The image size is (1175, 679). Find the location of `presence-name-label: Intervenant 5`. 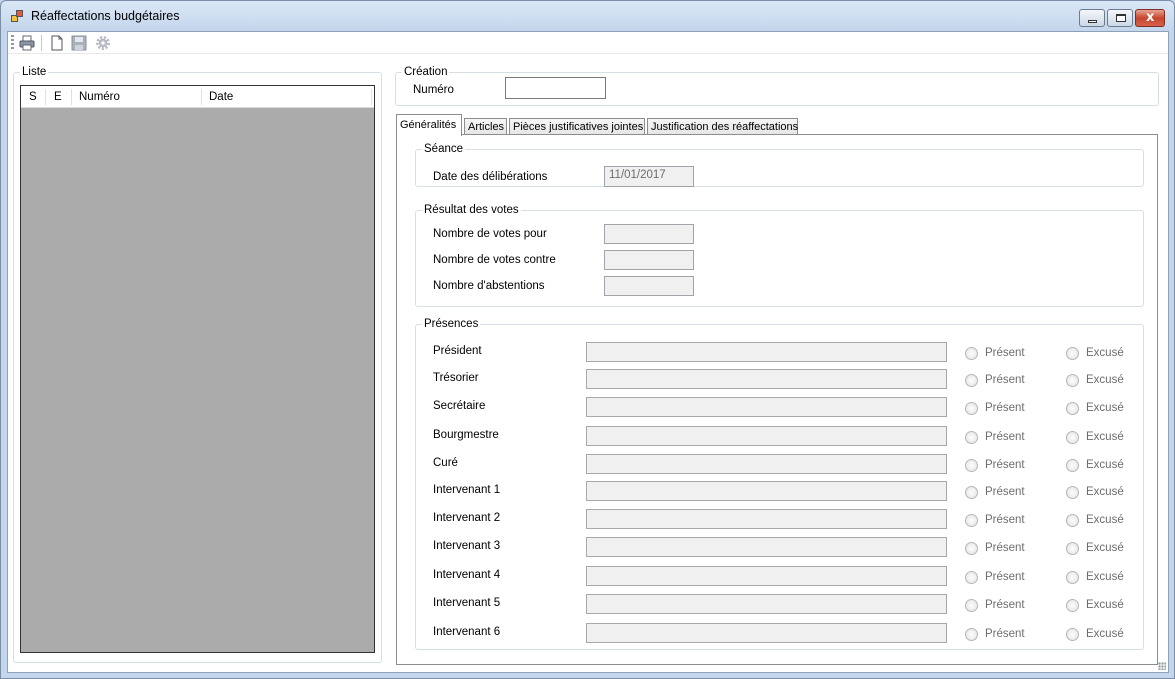

presence-name-label: Intervenant 5 is located at coordinates (467, 603).